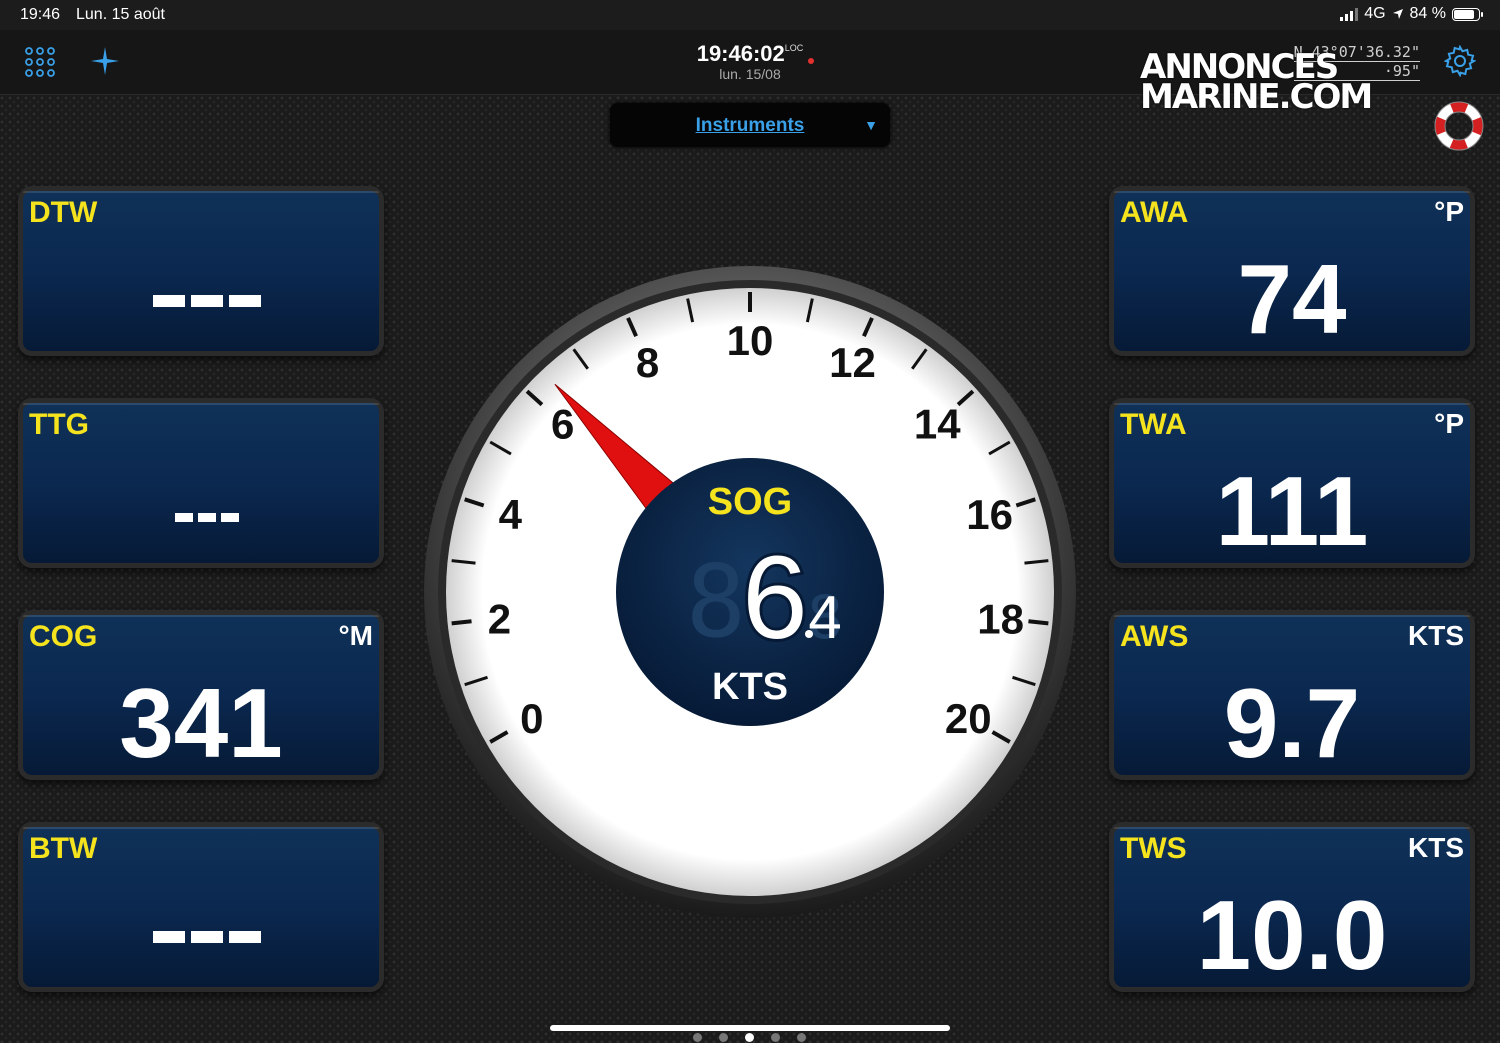 The width and height of the screenshot is (1500, 1043). Describe the element at coordinates (1349, 14) in the screenshot. I see `signal-icon` at that location.